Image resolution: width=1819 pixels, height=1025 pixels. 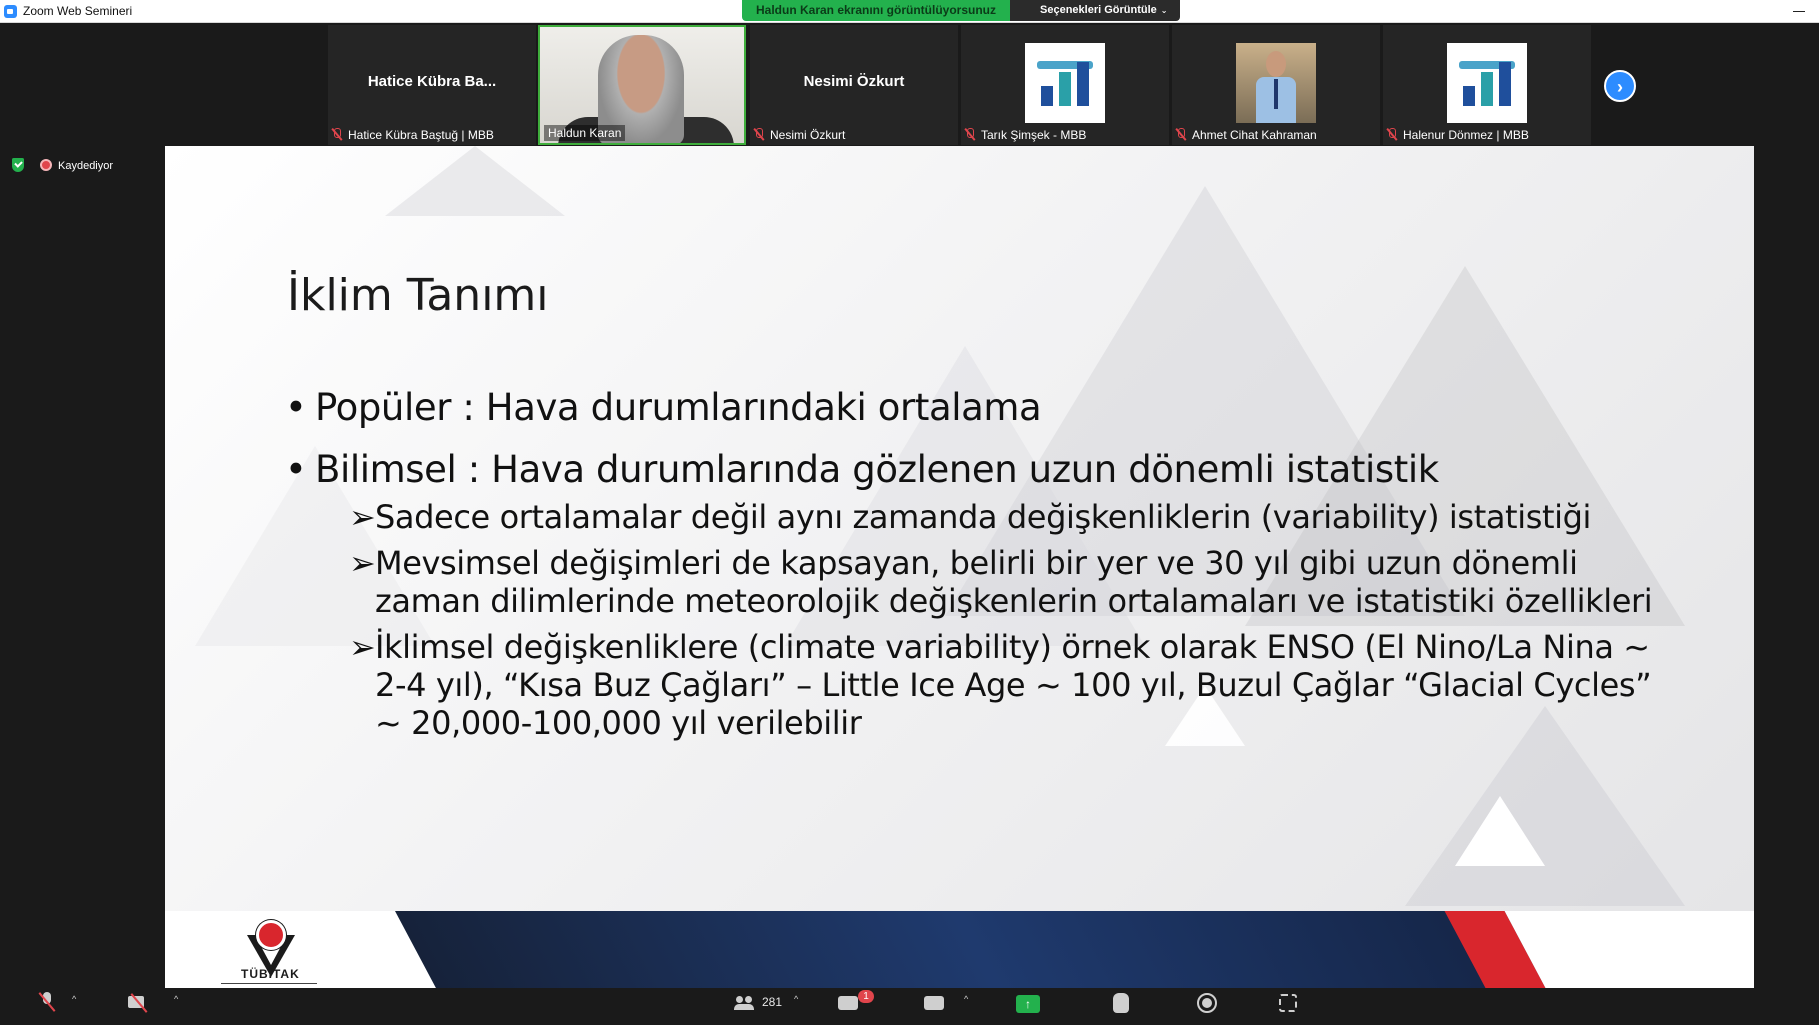 What do you see at coordinates (796, 999) in the screenshot?
I see `participants-caret-icon: ^` at bounding box center [796, 999].